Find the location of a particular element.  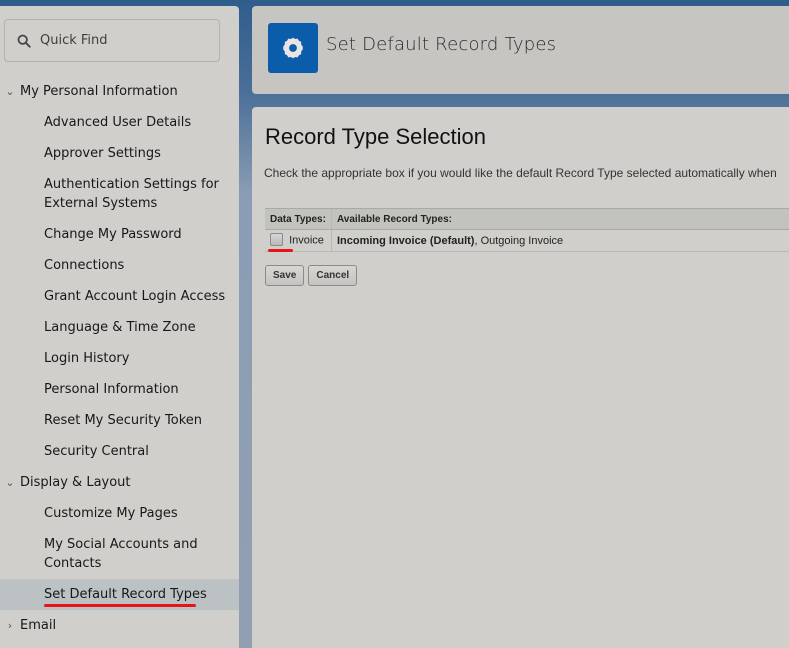

default-record-type: Incoming Invoice (Default) is located at coordinates (405, 240).